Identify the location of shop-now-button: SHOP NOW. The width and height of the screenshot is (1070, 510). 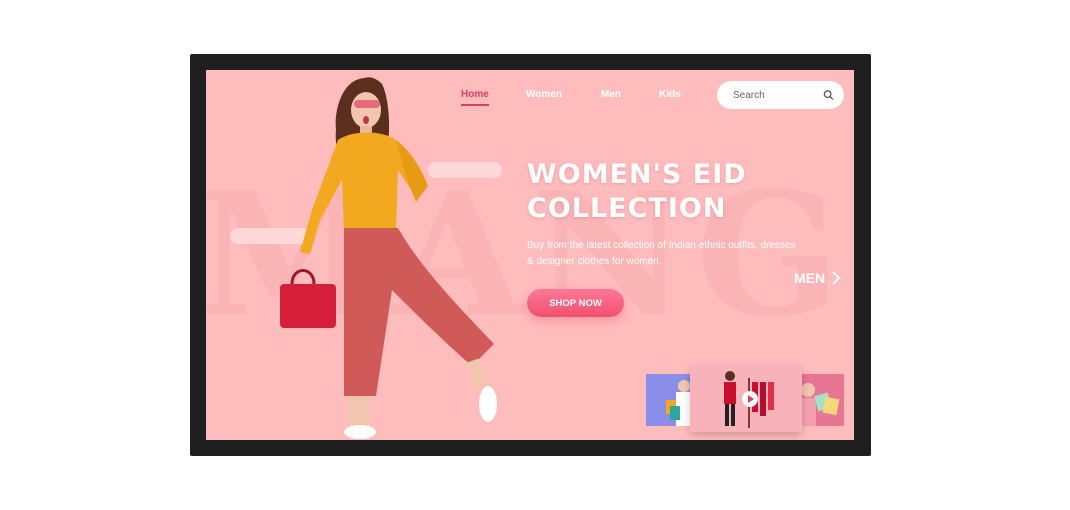
(575, 303).